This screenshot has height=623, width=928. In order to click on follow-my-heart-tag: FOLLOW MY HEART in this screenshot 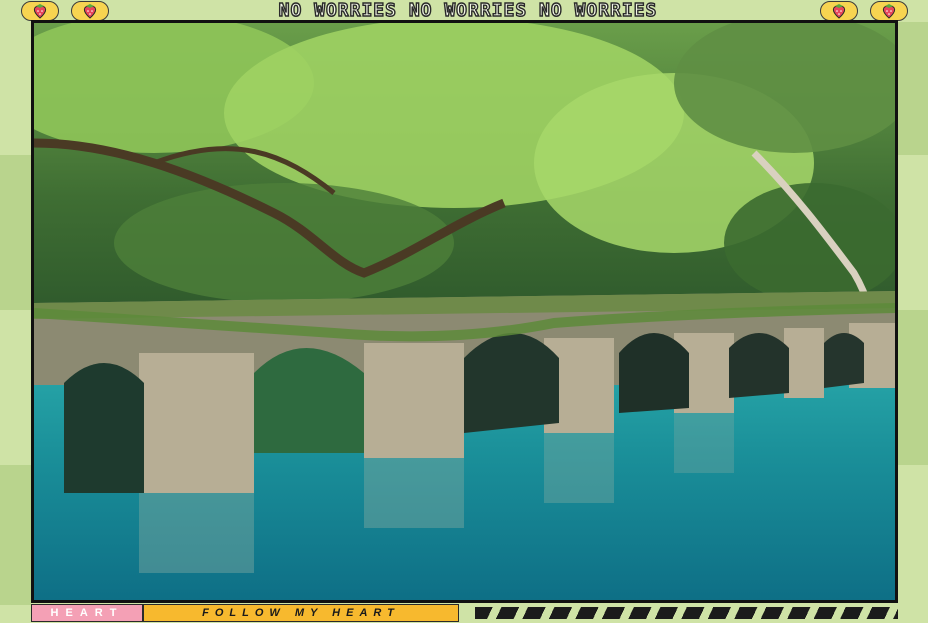, I will do `click(301, 613)`.